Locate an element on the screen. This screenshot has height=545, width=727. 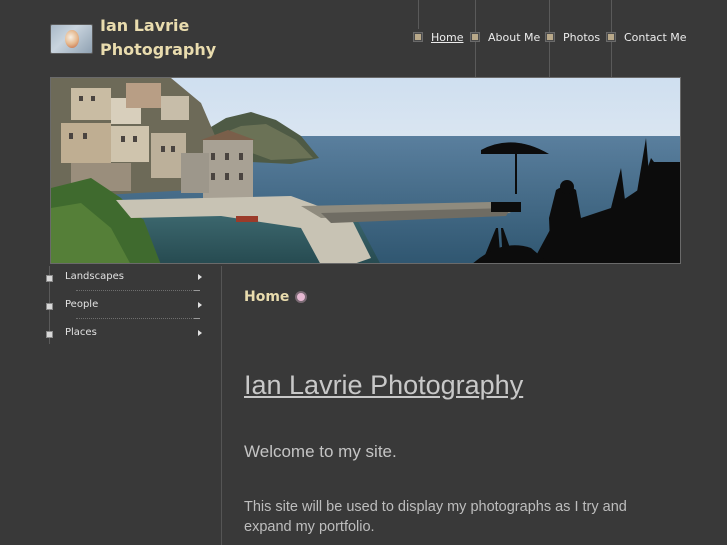
nav-contact-me-label: Contact Me is located at coordinates (655, 37).